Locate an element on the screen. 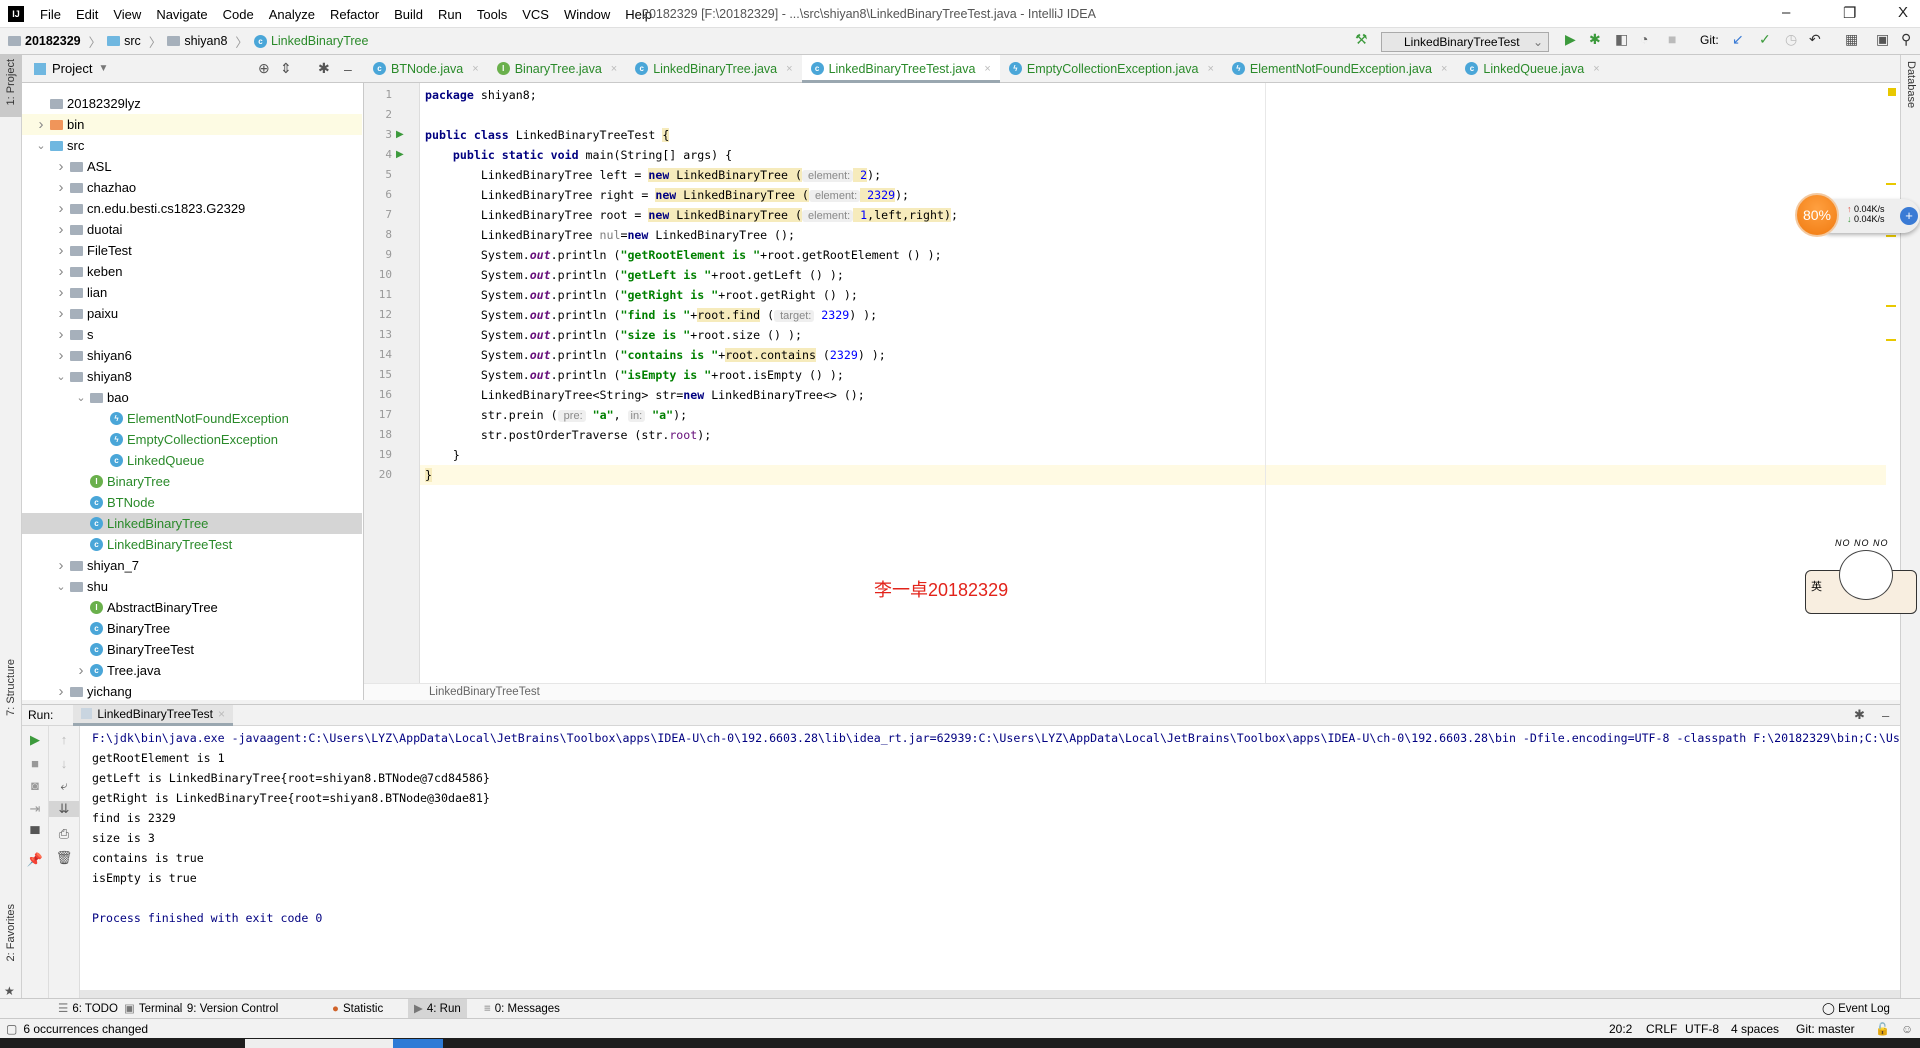 The width and height of the screenshot is (1920, 1048). bottom-tab-messages: ≡ 0: Messages is located at coordinates (522, 1009).